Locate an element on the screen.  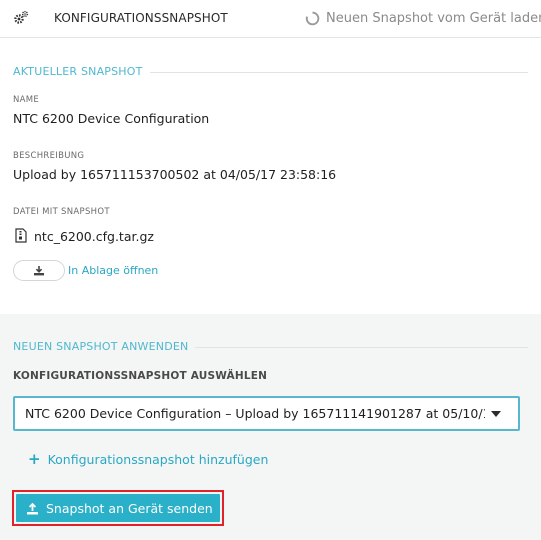
section-title-apply: NEUEN SNAPSHOT ANWENDEN is located at coordinates (101, 346).